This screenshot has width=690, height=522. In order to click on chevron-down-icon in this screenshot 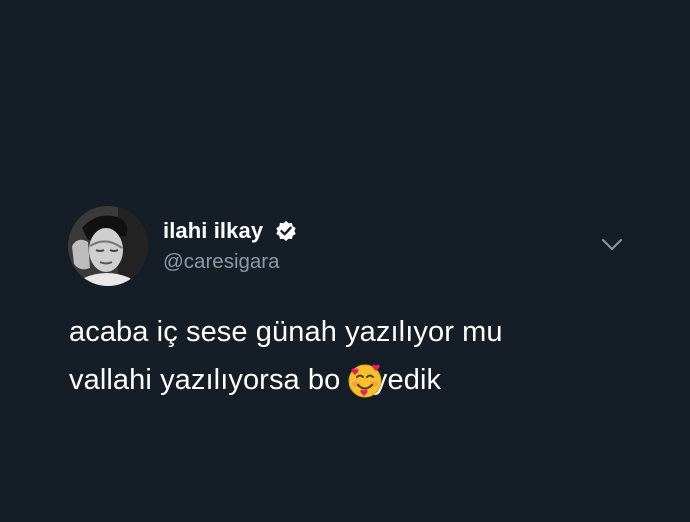, I will do `click(612, 245)`.